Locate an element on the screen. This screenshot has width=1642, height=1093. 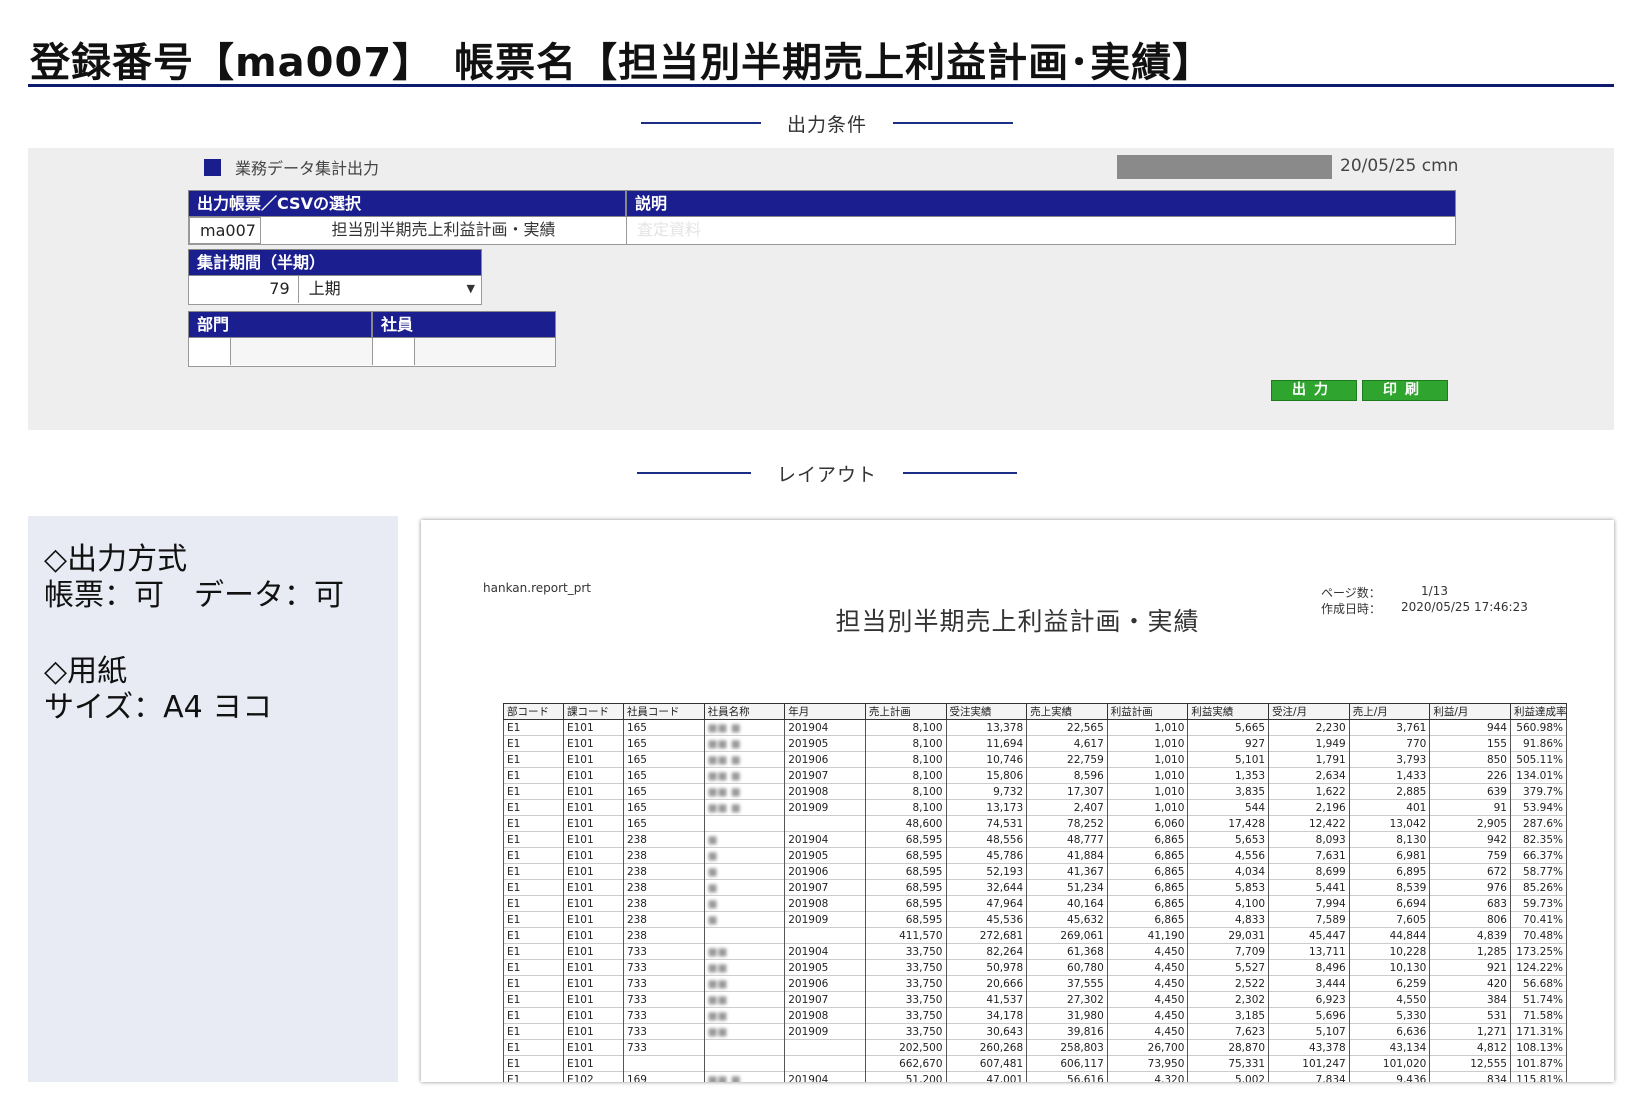
table-cell: 22,759 is located at coordinates (1067, 759).